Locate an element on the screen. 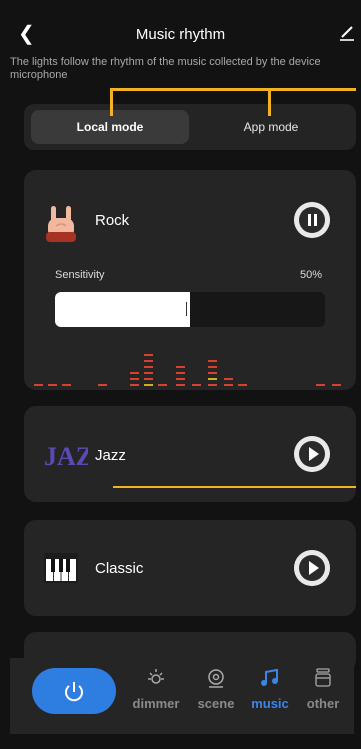  sensitivity-fill is located at coordinates (122, 309).